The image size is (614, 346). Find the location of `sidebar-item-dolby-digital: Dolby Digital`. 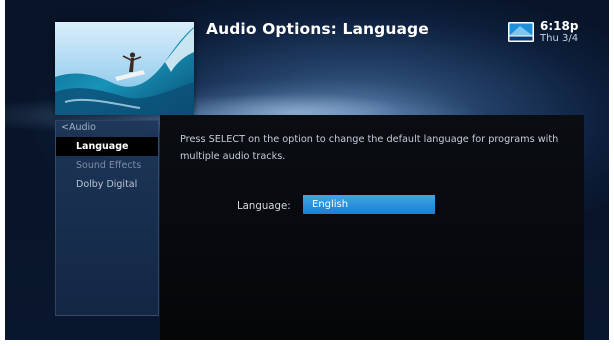

sidebar-item-dolby-digital: Dolby Digital is located at coordinates (107, 184).